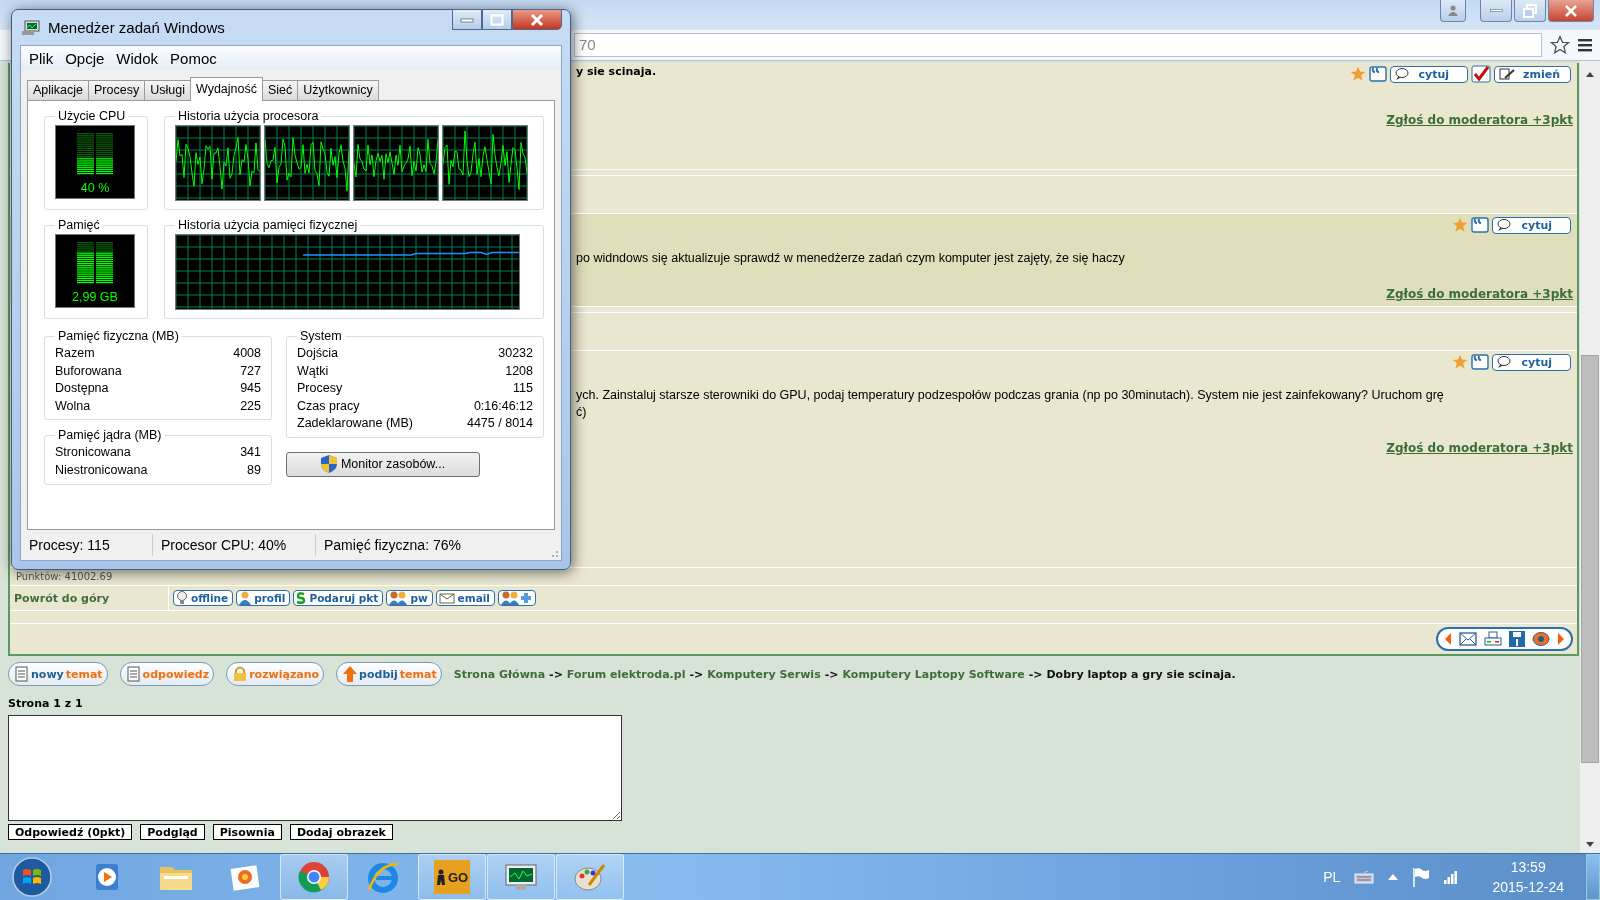 The width and height of the screenshot is (1600, 900). Describe the element at coordinates (499, 424) in the screenshot. I see `stat-value: 4475 / 8014` at that location.